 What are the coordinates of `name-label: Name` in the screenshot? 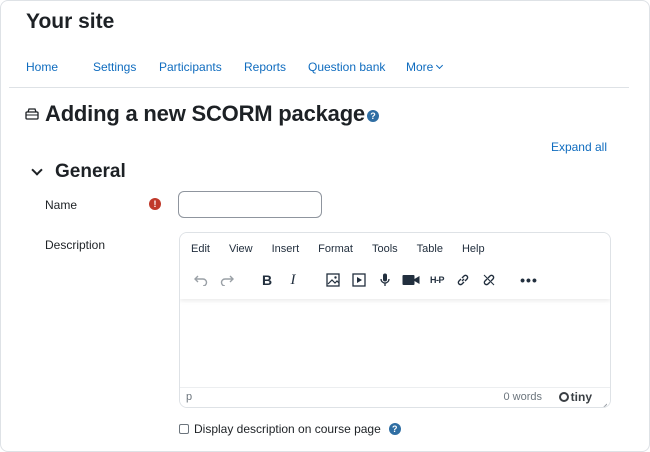 It's located at (61, 205).